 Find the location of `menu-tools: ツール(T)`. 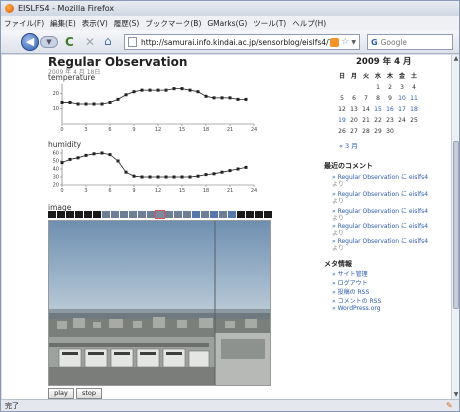

menu-tools: ツール(T) is located at coordinates (269, 23).